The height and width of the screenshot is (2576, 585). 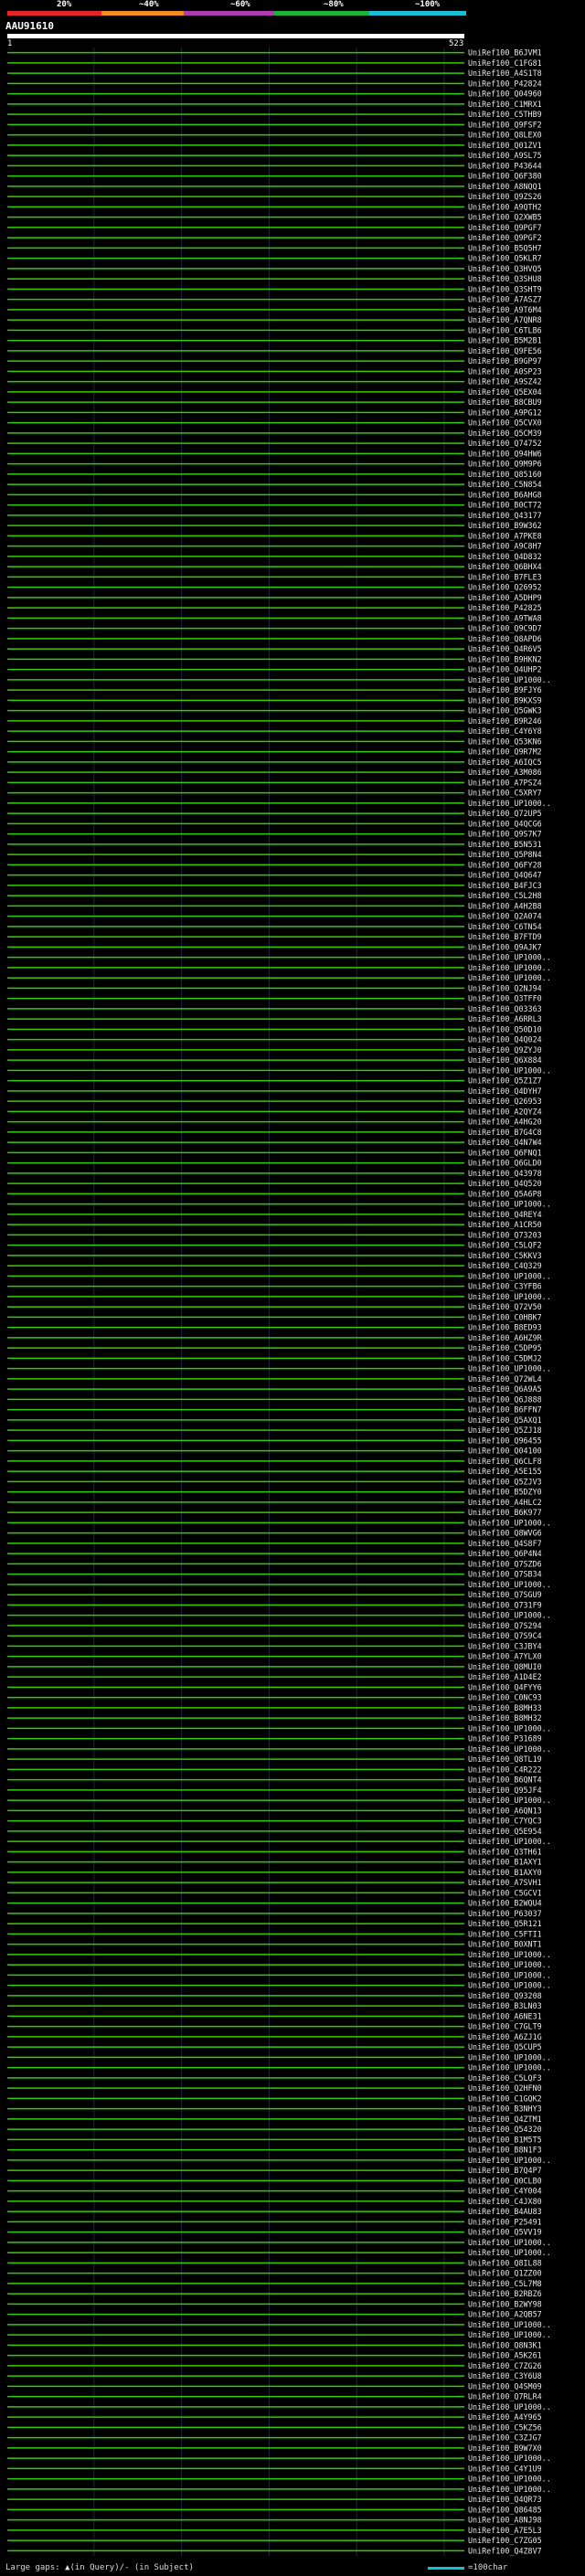 I want to click on hit-label: UniRef100_Q3TH61, so click(x=505, y=1851).